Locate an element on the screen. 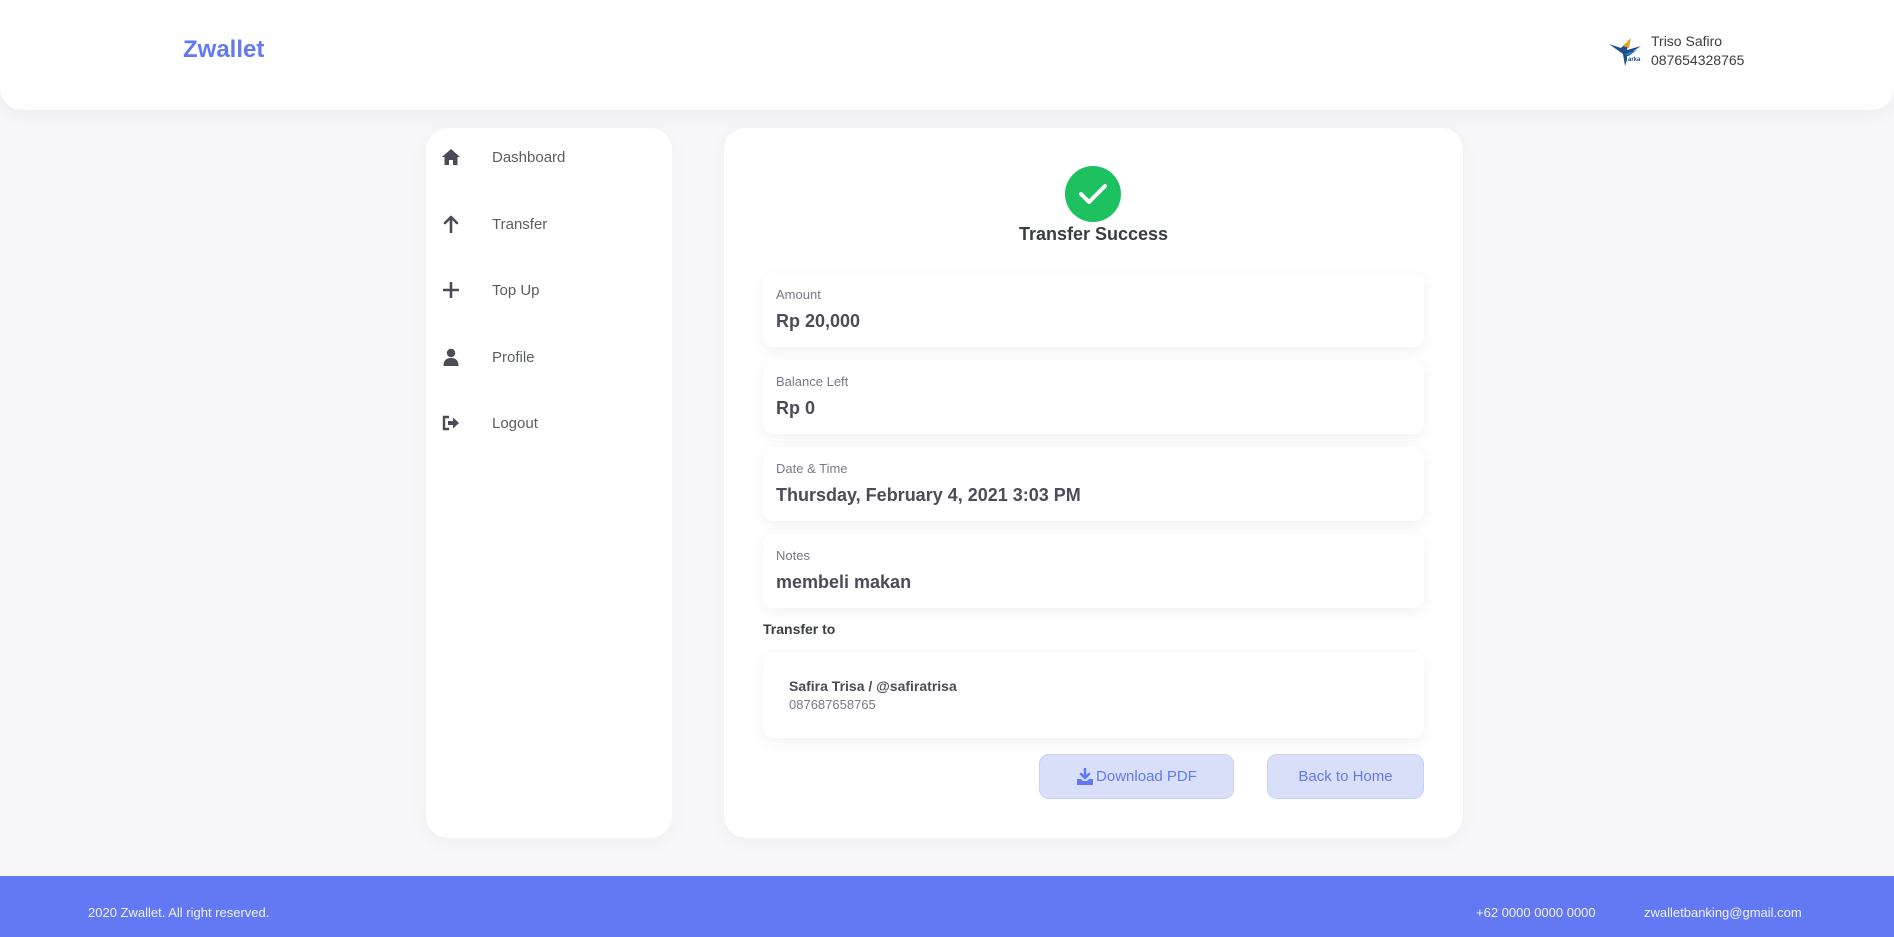  detail-label: Balance Left is located at coordinates (812, 381).